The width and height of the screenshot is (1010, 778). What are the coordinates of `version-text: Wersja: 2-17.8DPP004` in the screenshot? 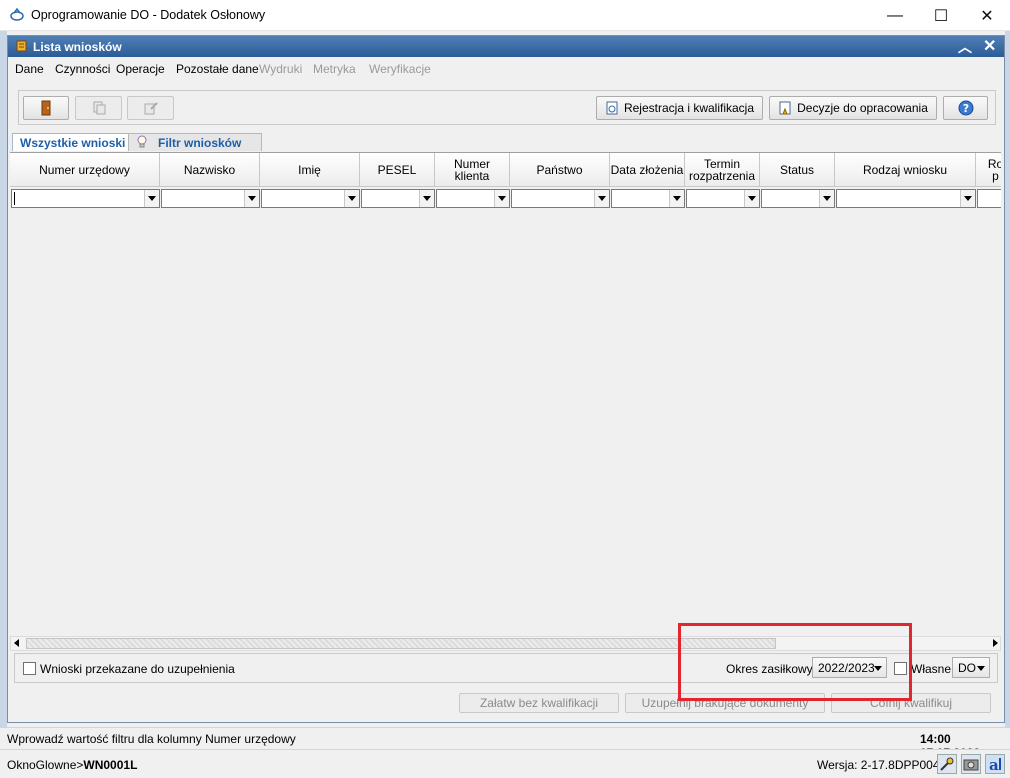 It's located at (878, 765).